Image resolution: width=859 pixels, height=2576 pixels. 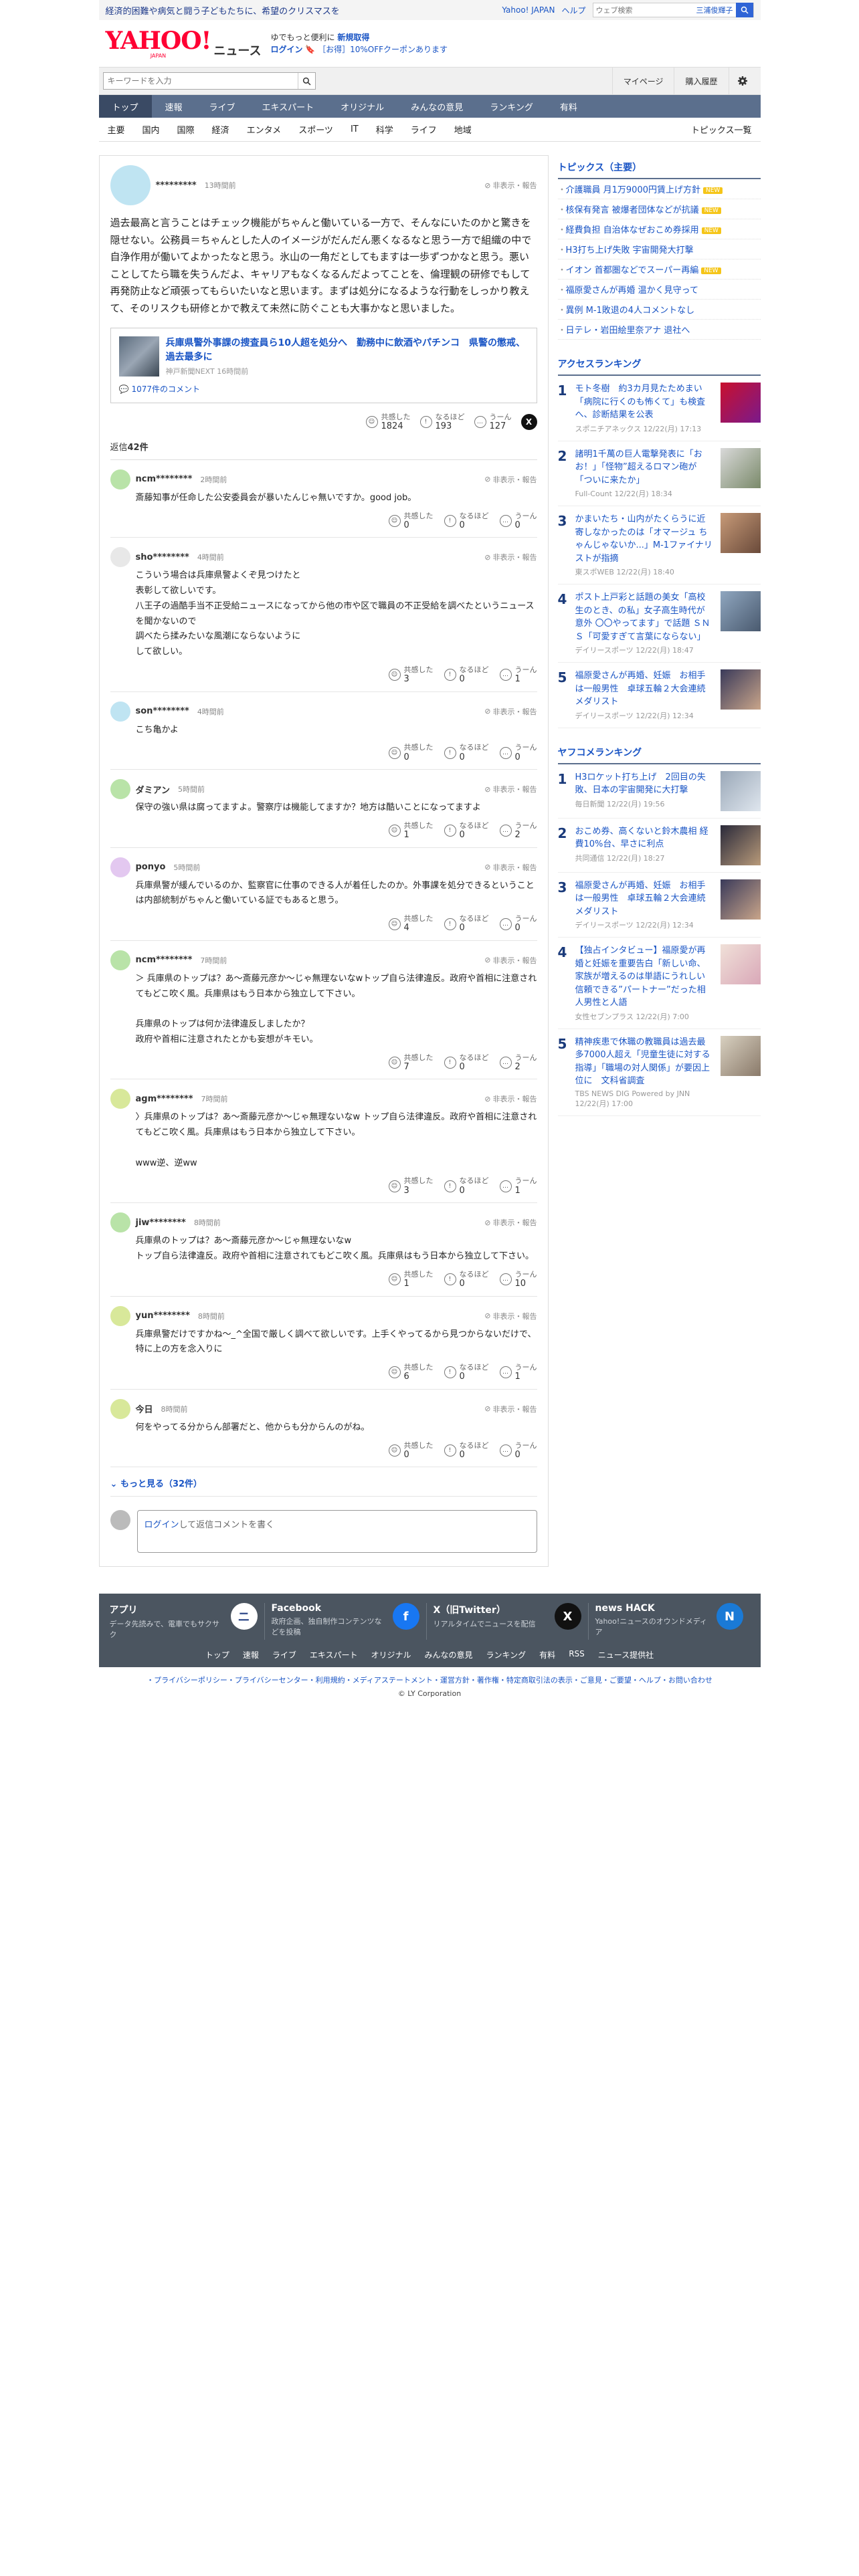 I want to click on react-empathy: ☺ 共感した 1824, so click(x=388, y=423).